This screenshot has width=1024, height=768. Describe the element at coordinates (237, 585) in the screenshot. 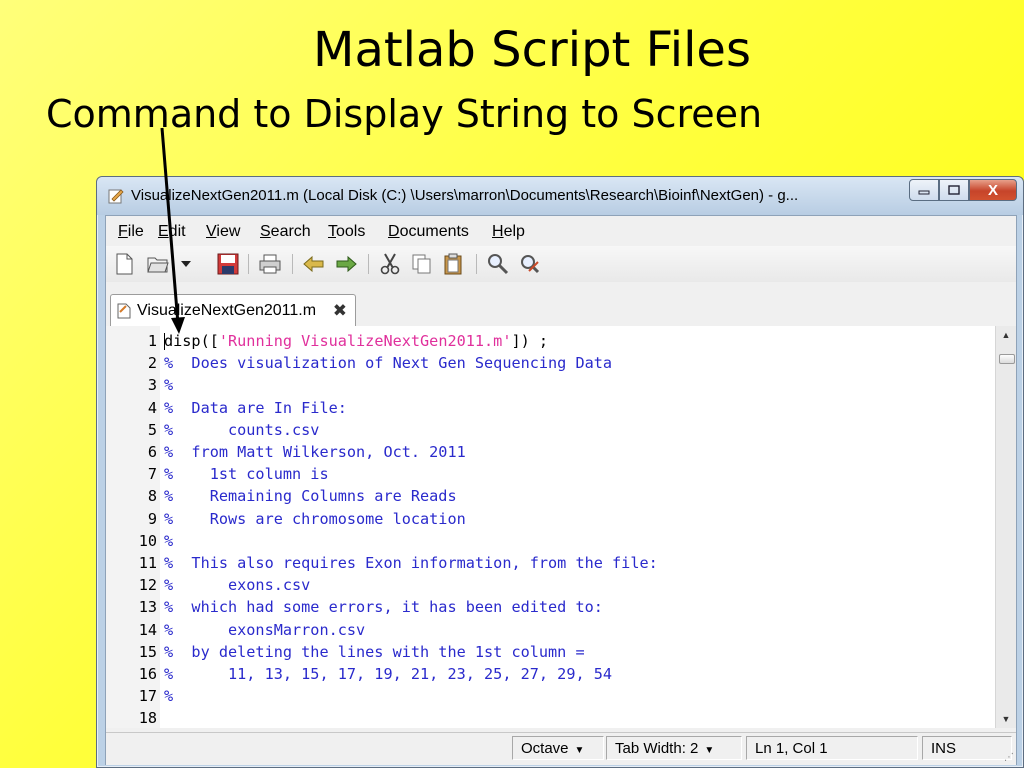

I see `code-text: % exons.csv` at that location.